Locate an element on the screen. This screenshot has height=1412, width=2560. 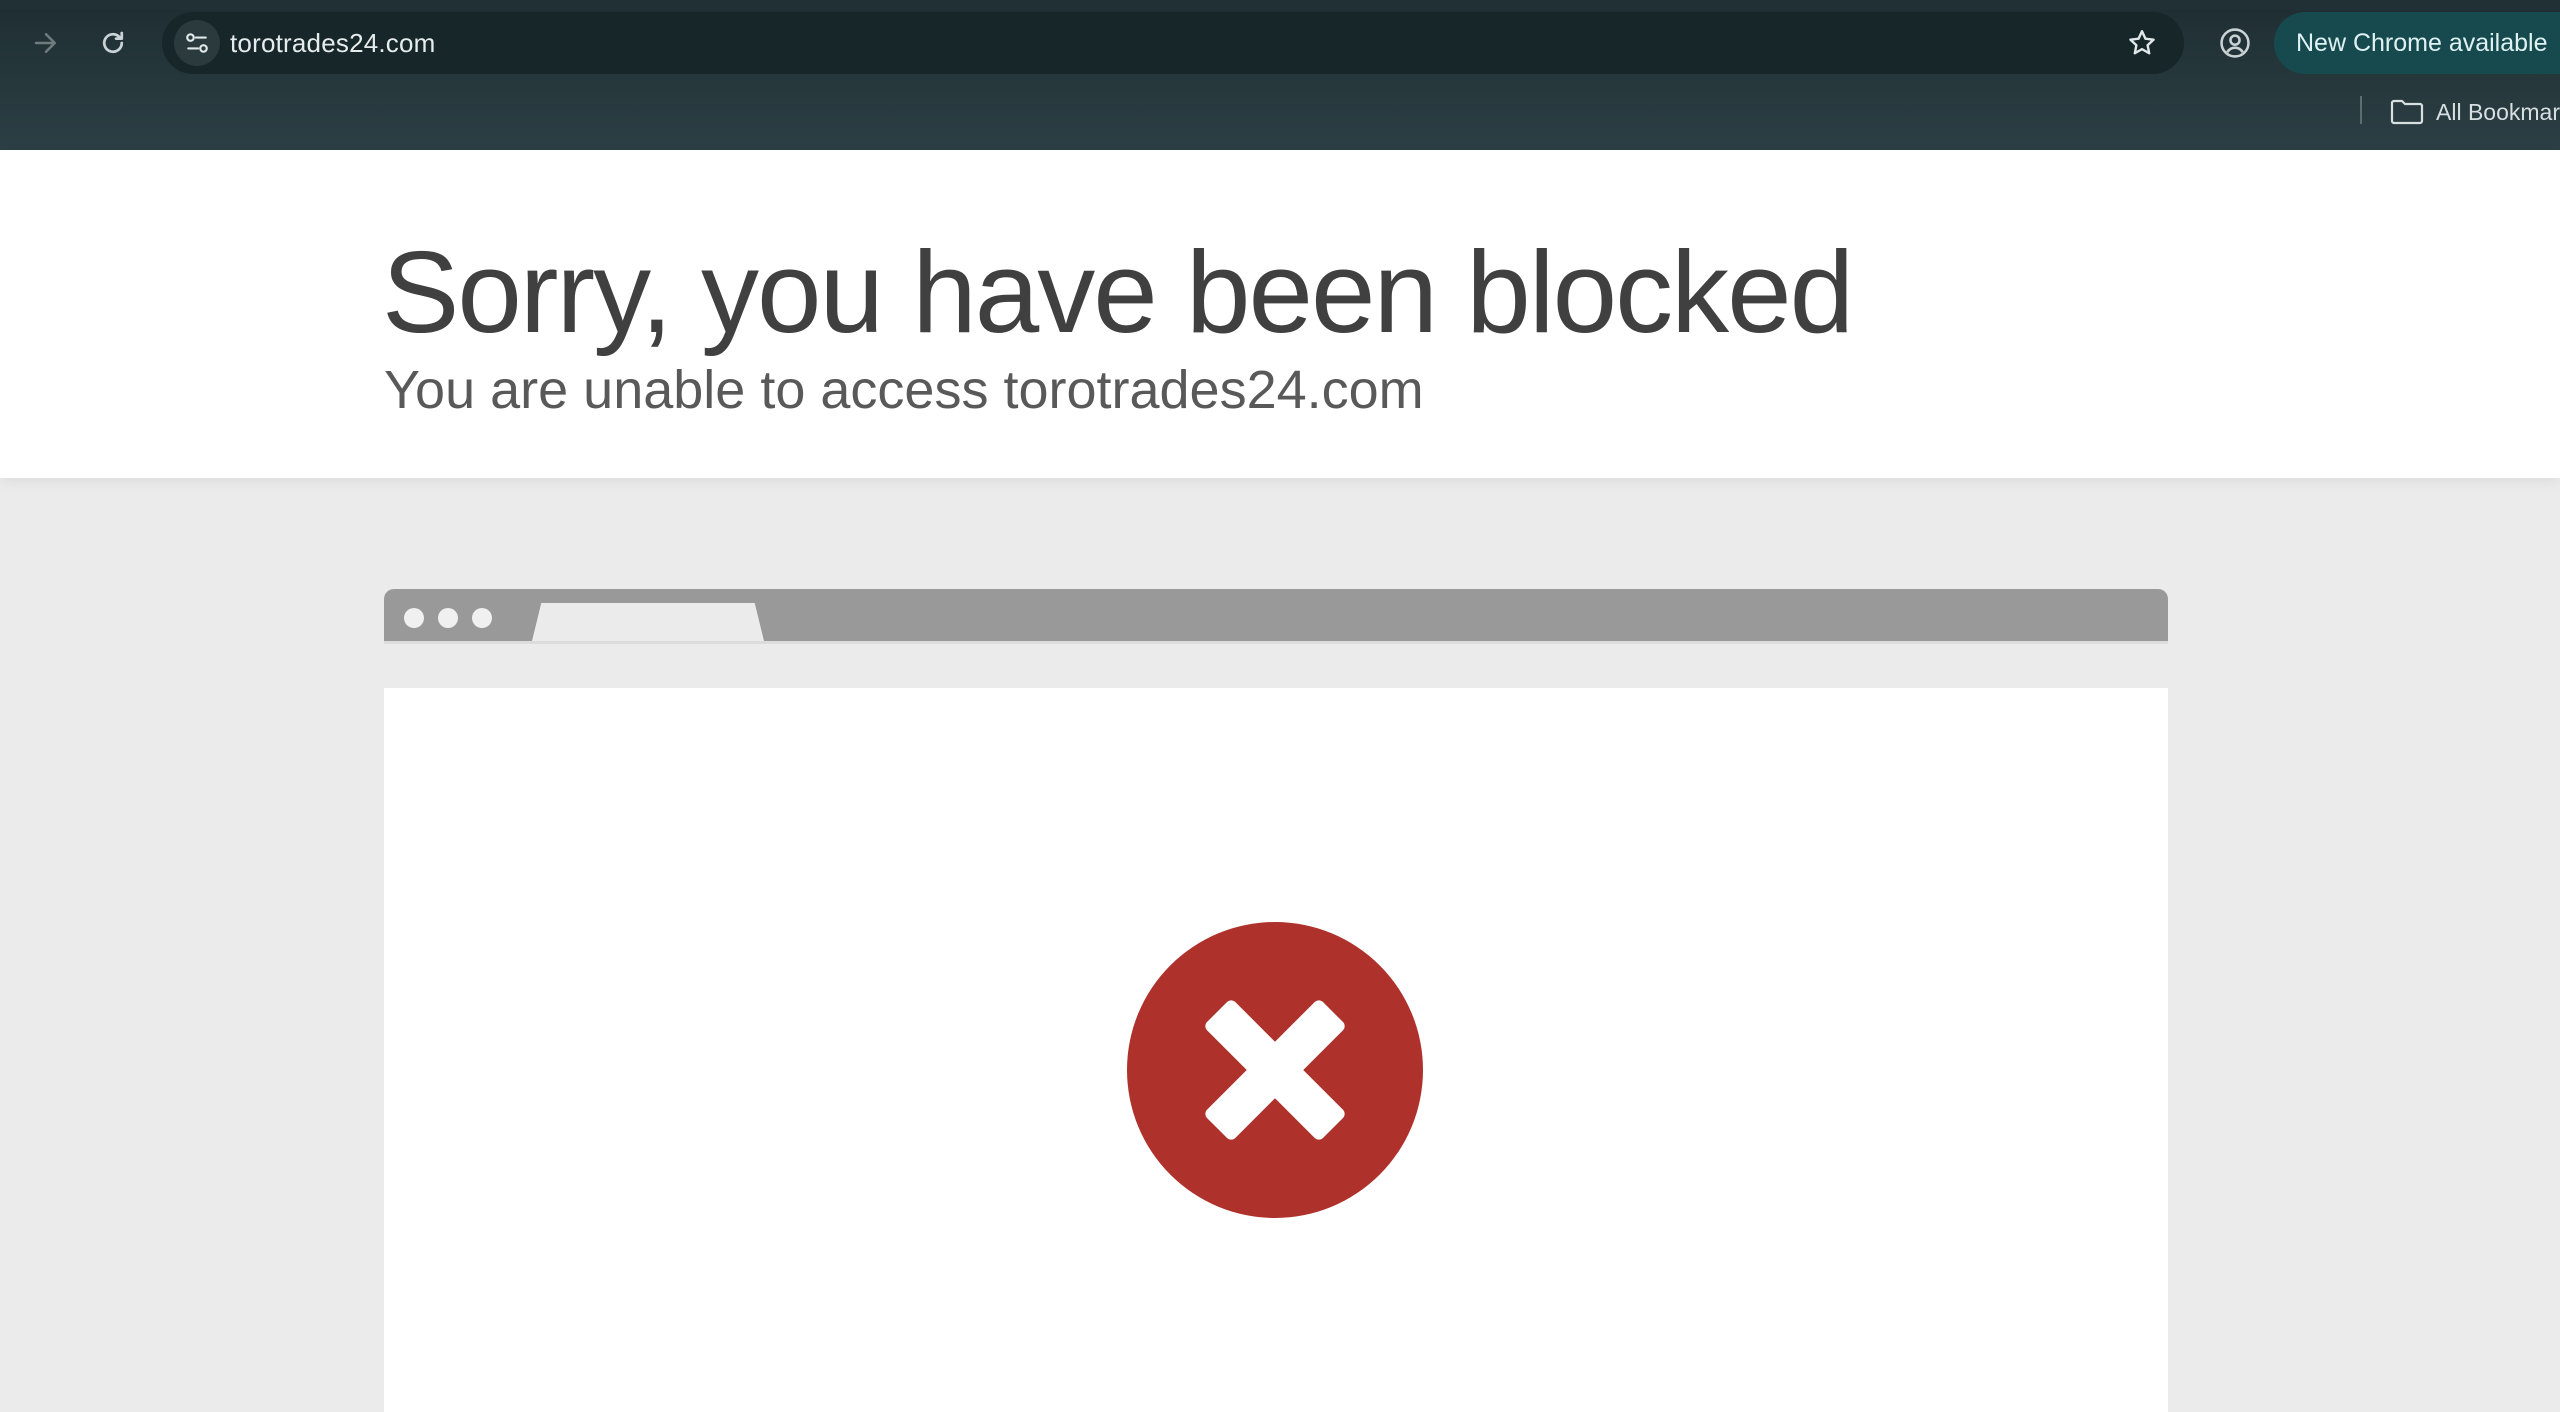
window-top-edge is located at coordinates (1280, 5).